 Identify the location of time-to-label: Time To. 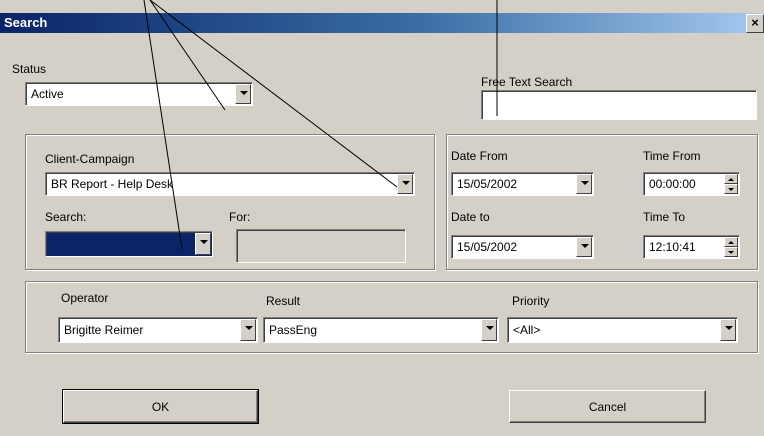
(664, 217).